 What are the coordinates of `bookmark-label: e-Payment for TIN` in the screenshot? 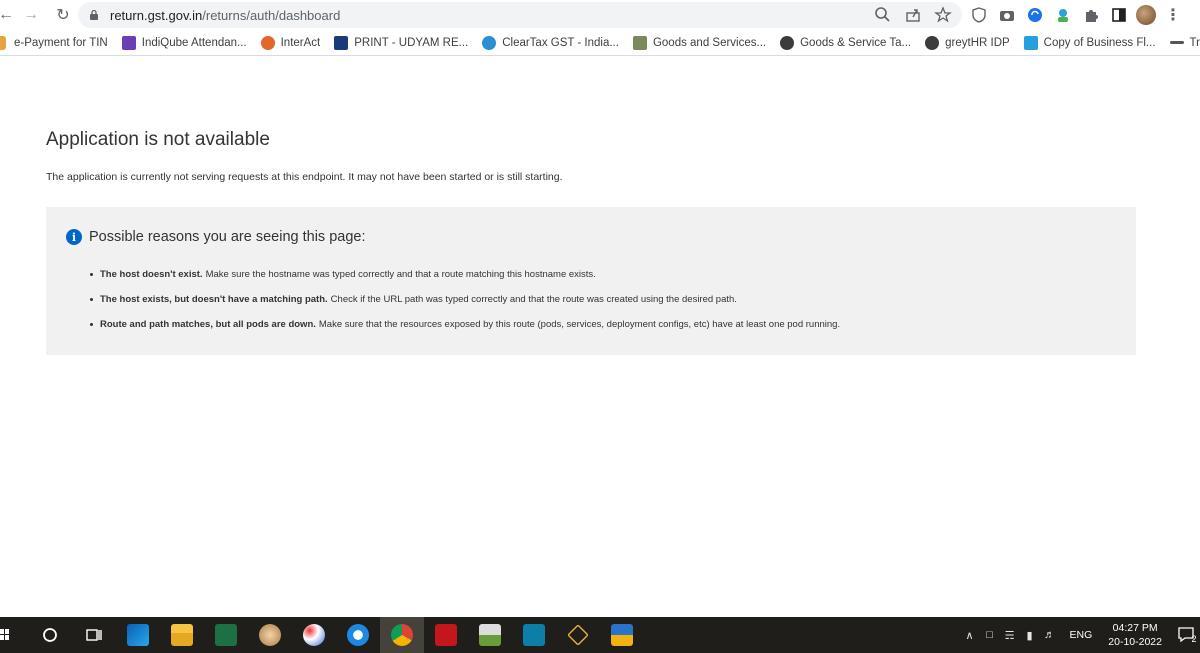 It's located at (61, 42).